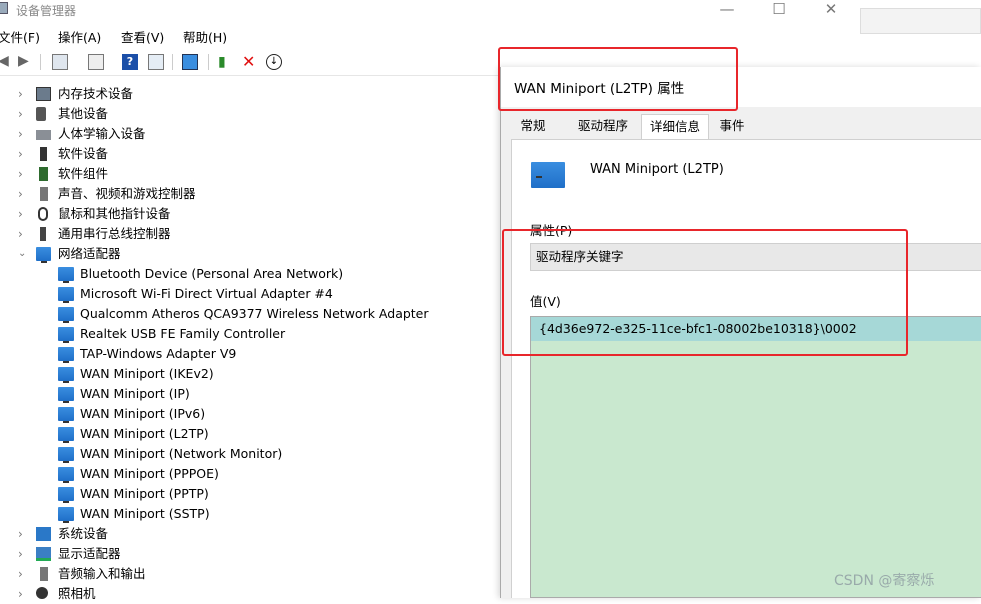  What do you see at coordinates (4, 8) in the screenshot?
I see `device-manager-icon` at bounding box center [4, 8].